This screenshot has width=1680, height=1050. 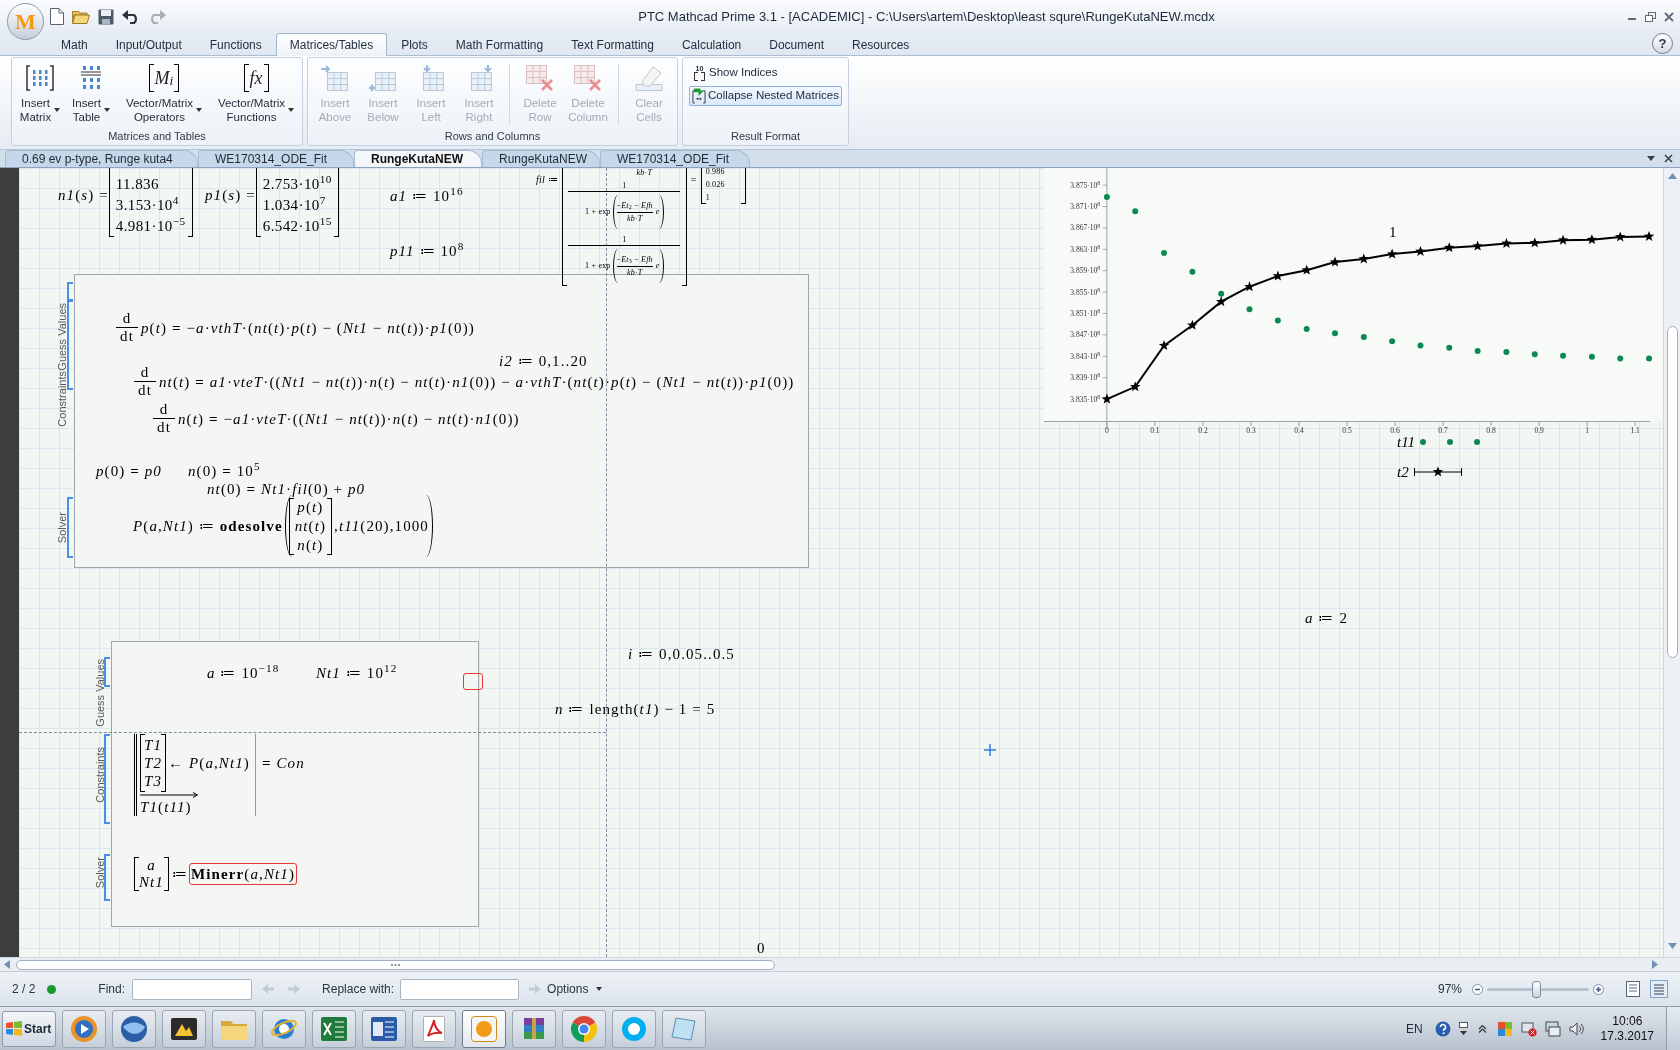 I want to click on plot-annotation: 1, so click(x=1393, y=232).